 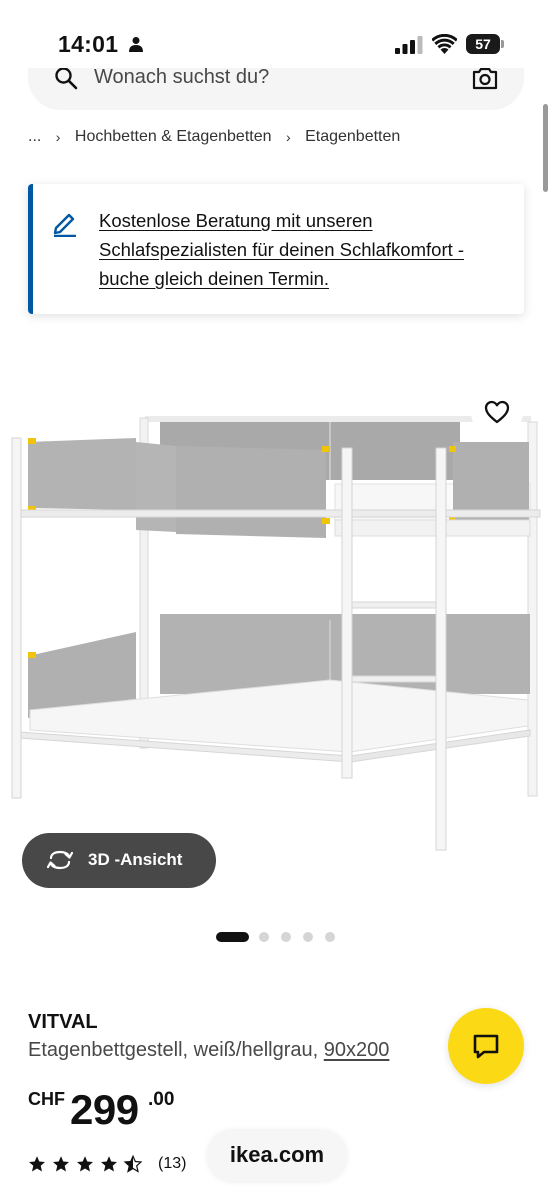 I want to click on price-currency: CHF, so click(x=46, y=1099).